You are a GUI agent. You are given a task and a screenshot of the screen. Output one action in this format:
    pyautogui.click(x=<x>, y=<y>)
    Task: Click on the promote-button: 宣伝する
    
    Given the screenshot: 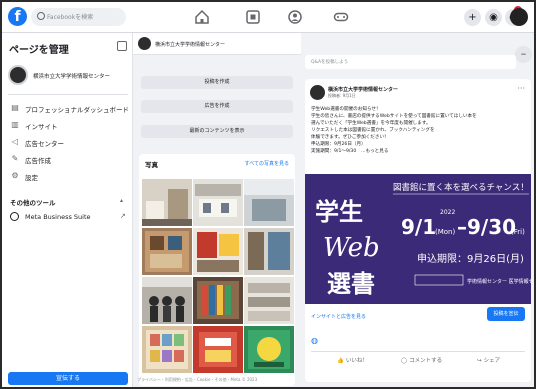 What is the action you would take?
    pyautogui.click(x=68, y=378)
    